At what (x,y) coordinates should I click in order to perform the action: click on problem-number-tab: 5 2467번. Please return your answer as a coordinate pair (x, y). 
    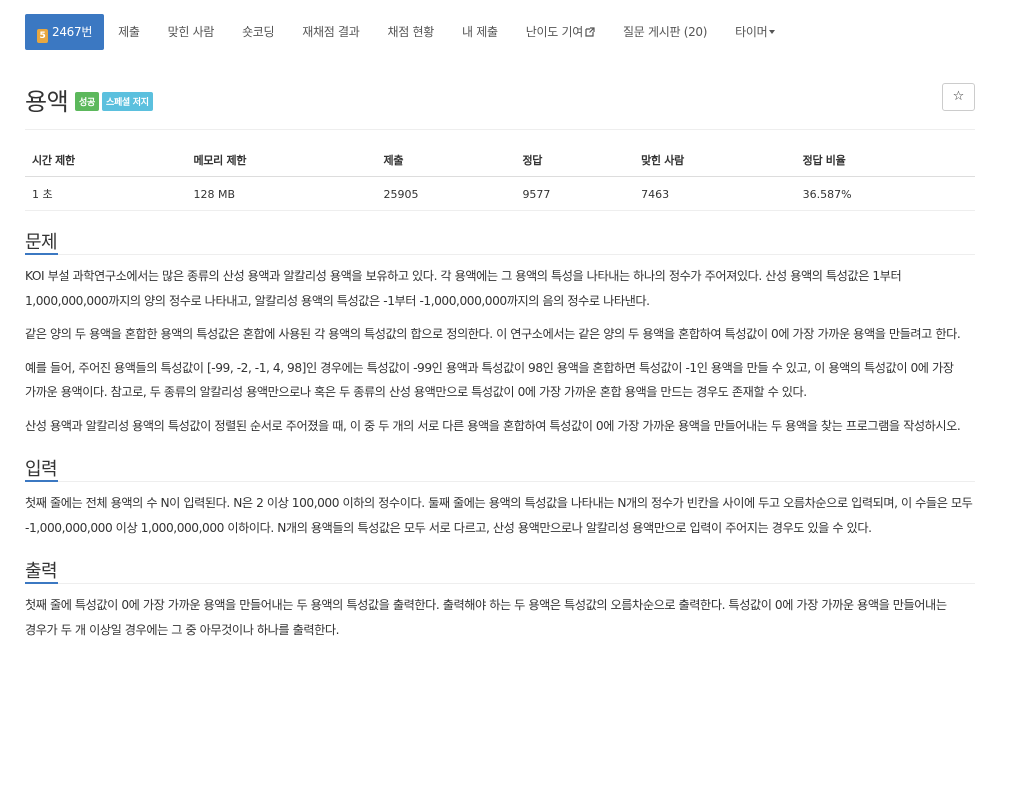
    Looking at the image, I should click on (65, 32).